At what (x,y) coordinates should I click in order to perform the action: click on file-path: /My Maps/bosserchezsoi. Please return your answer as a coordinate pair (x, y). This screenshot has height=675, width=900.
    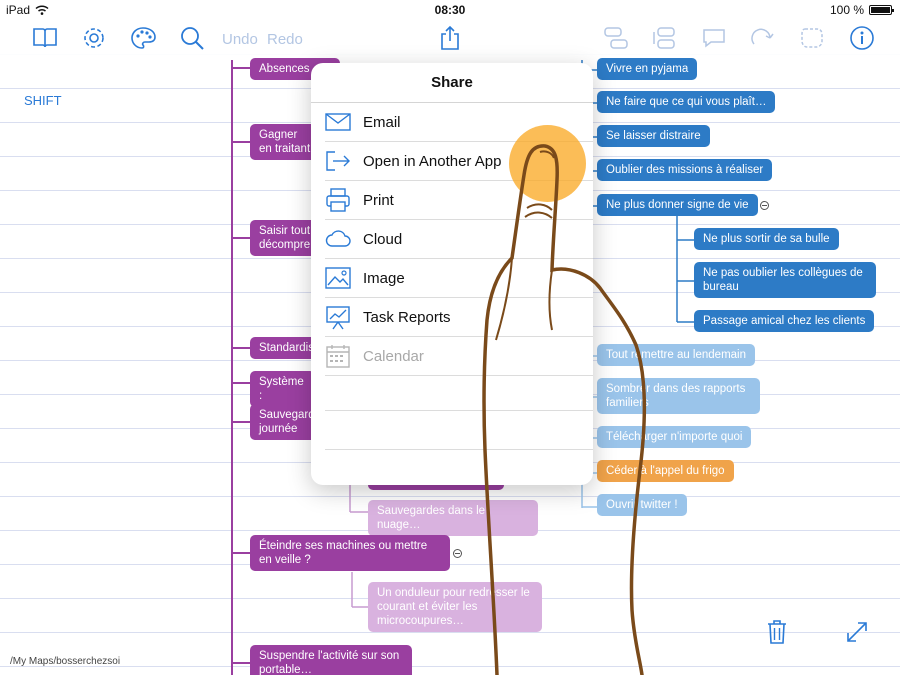
    Looking at the image, I should click on (65, 661).